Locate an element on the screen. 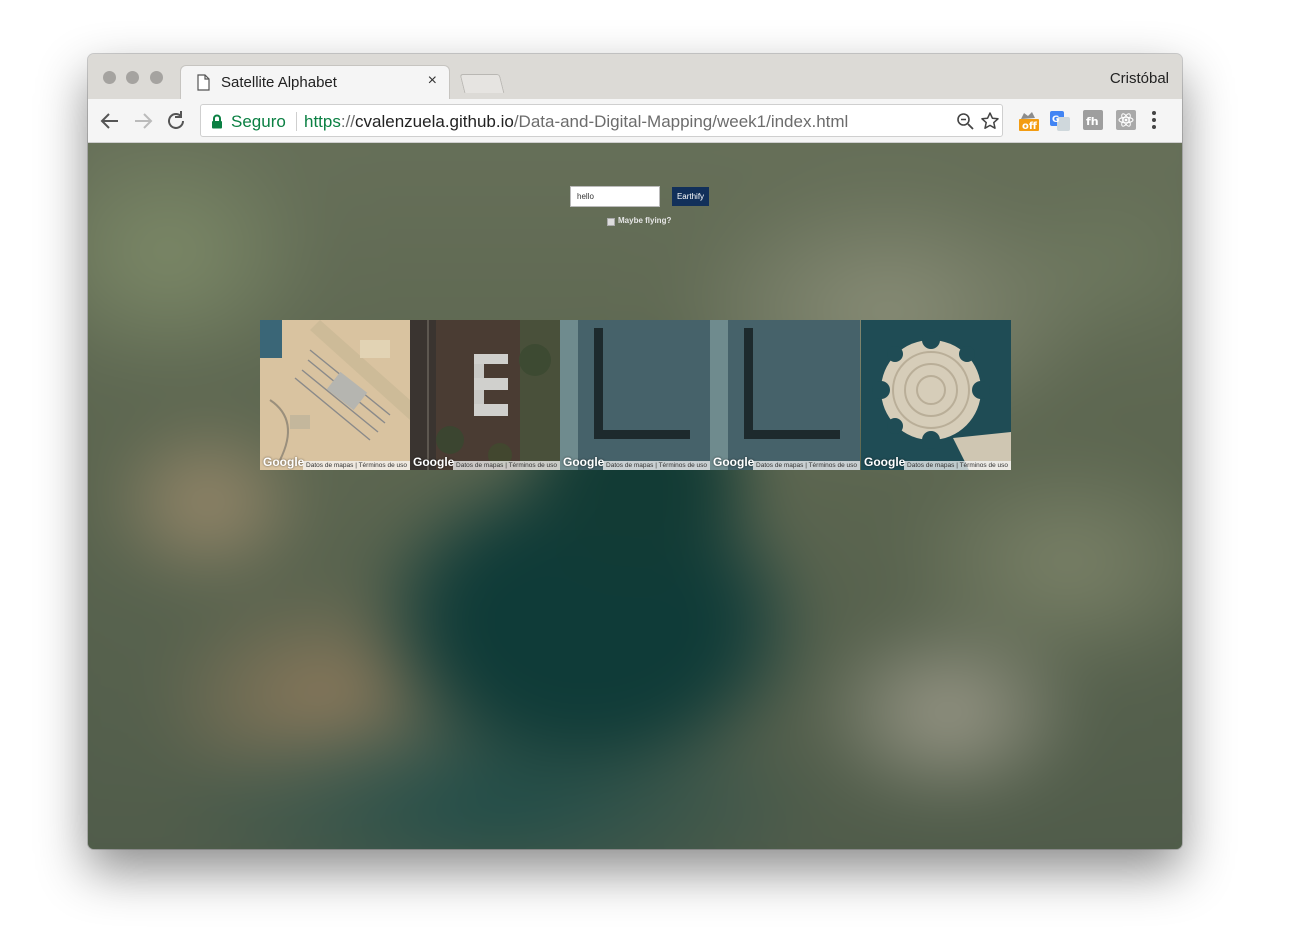  tab-active: Satellite Alphabet × is located at coordinates (315, 82).